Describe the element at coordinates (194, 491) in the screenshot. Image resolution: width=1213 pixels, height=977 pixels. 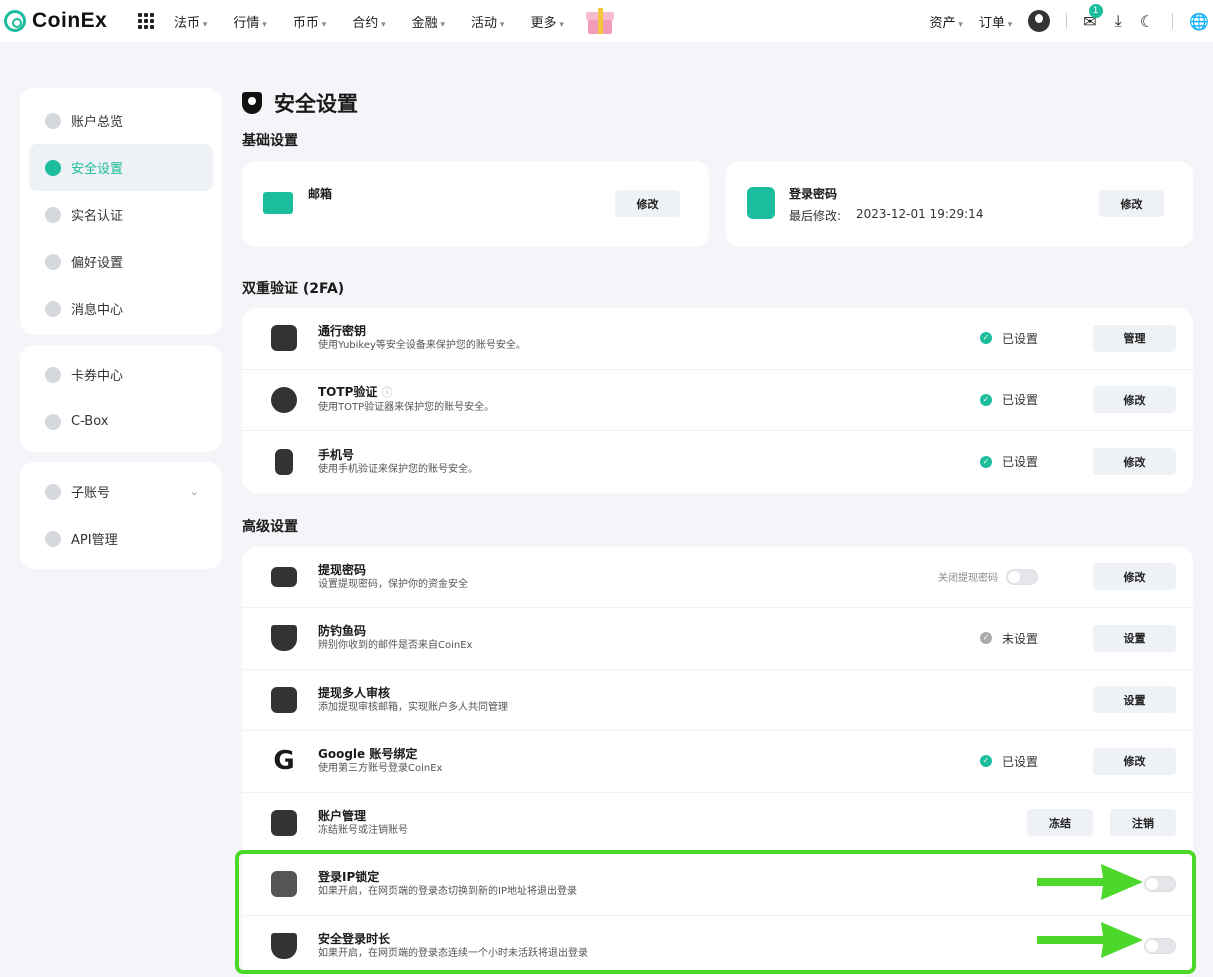
I see `chevron-down-icon: ⌄` at that location.